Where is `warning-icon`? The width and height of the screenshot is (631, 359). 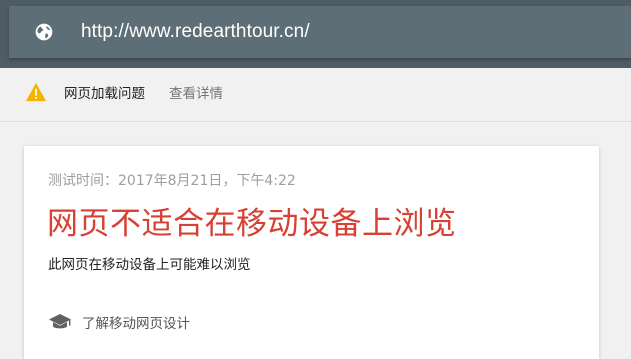
warning-icon is located at coordinates (36, 92).